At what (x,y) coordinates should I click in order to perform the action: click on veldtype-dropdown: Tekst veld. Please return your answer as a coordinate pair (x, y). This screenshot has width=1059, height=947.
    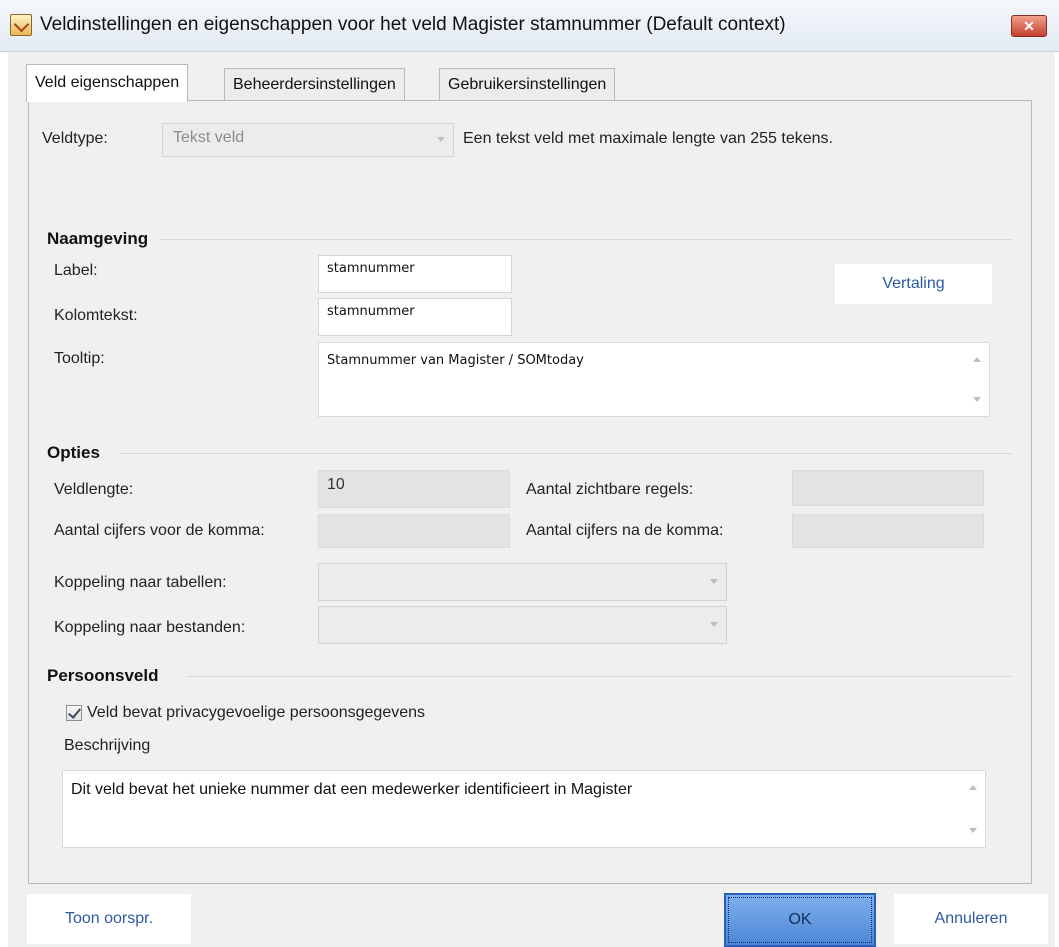
    Looking at the image, I should click on (308, 140).